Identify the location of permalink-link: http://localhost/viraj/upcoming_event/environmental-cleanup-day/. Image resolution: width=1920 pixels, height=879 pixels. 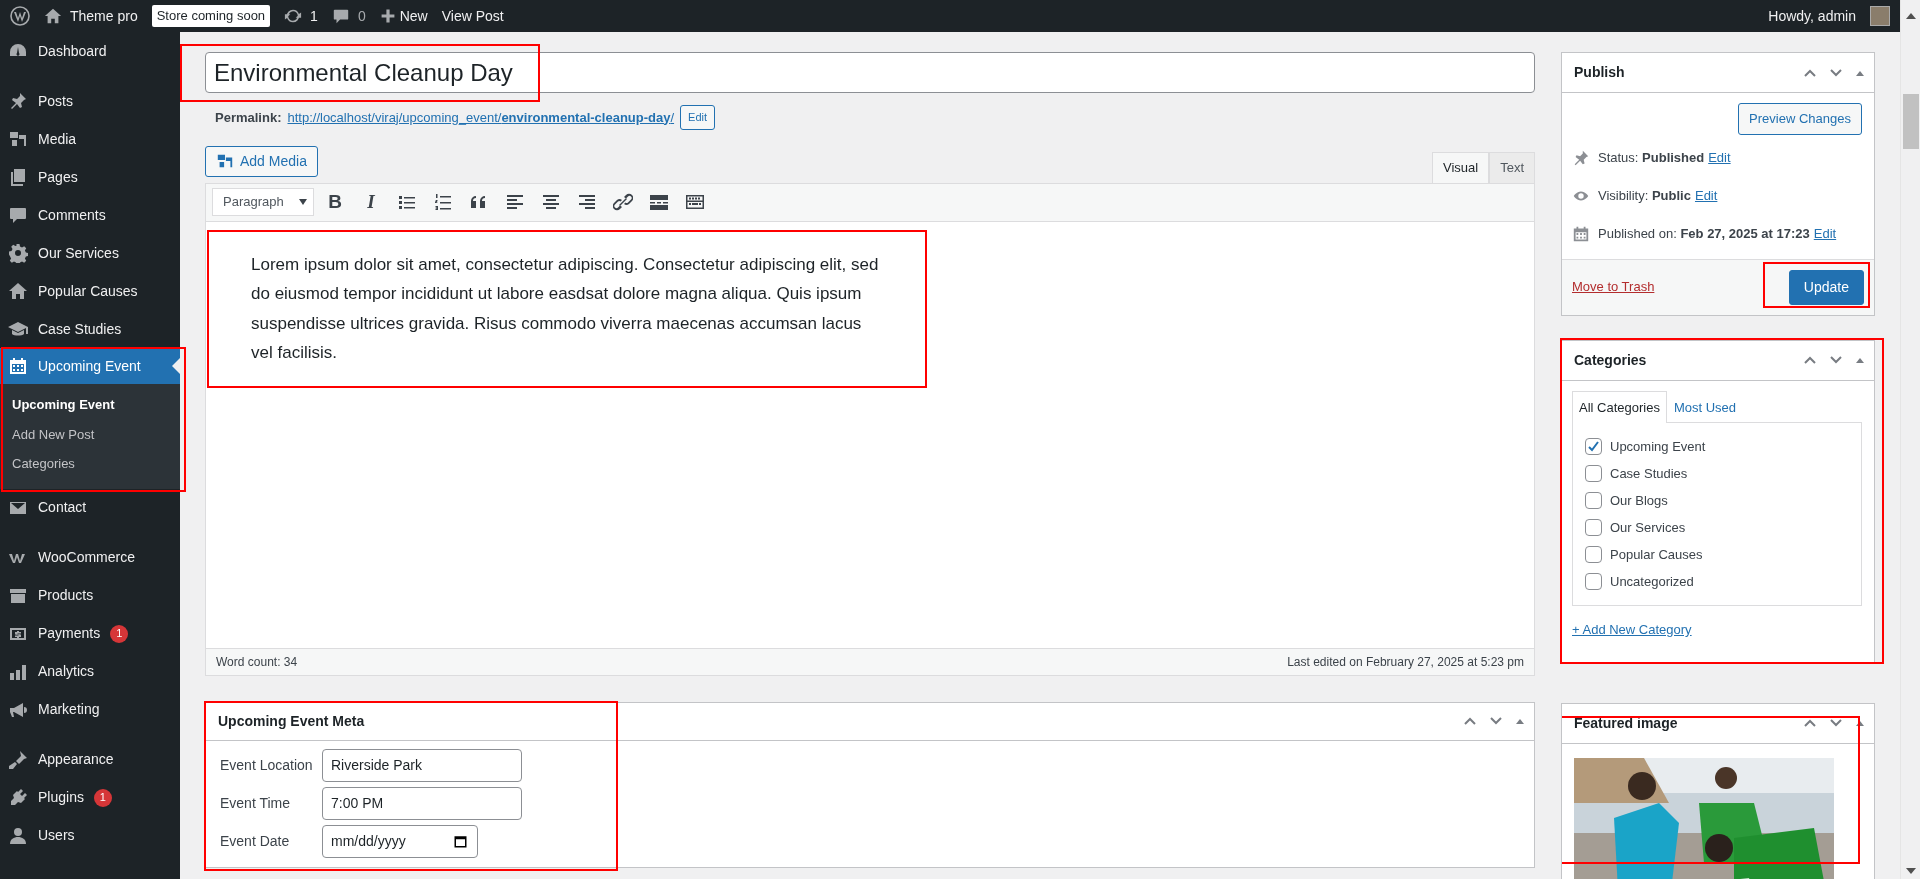
(481, 117).